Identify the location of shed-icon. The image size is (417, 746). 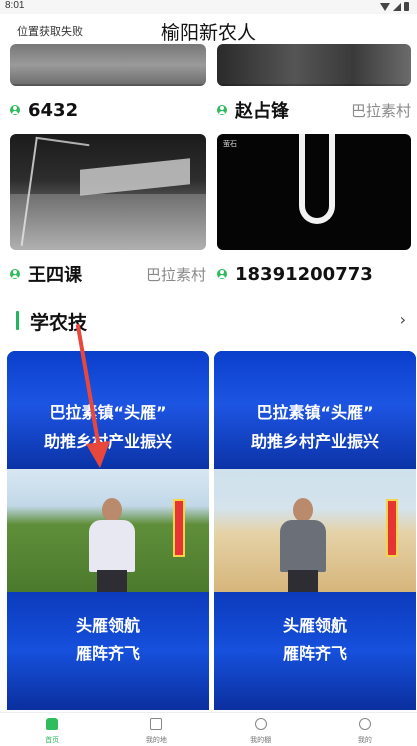
(260, 724).